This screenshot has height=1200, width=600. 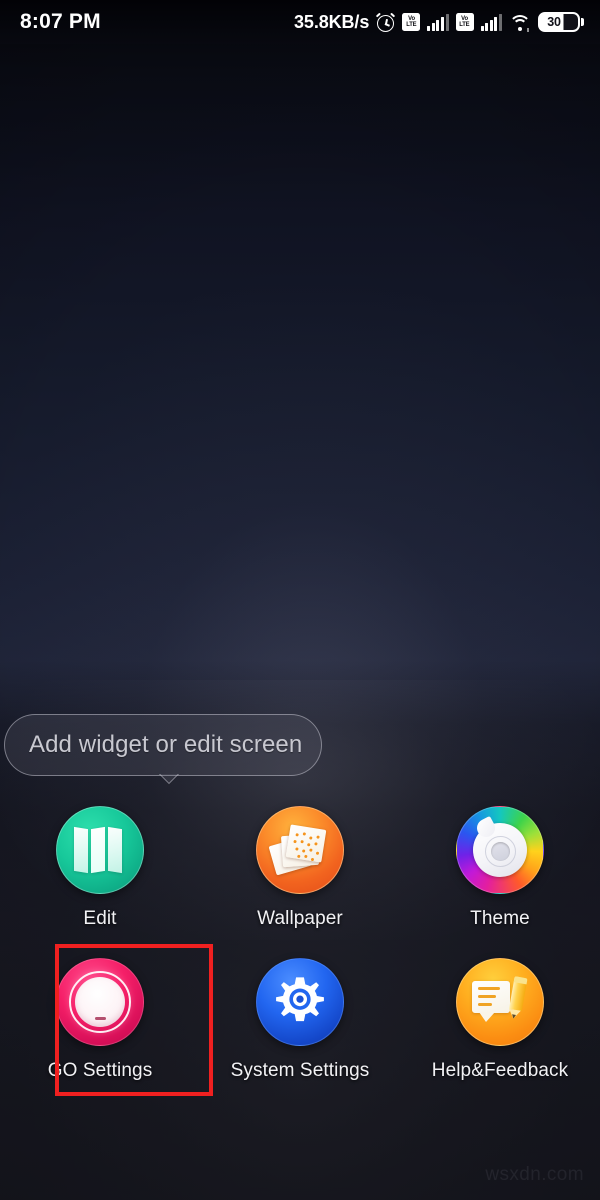 What do you see at coordinates (60, 21) in the screenshot?
I see `status-bar-clock: 8:07 PM` at bounding box center [60, 21].